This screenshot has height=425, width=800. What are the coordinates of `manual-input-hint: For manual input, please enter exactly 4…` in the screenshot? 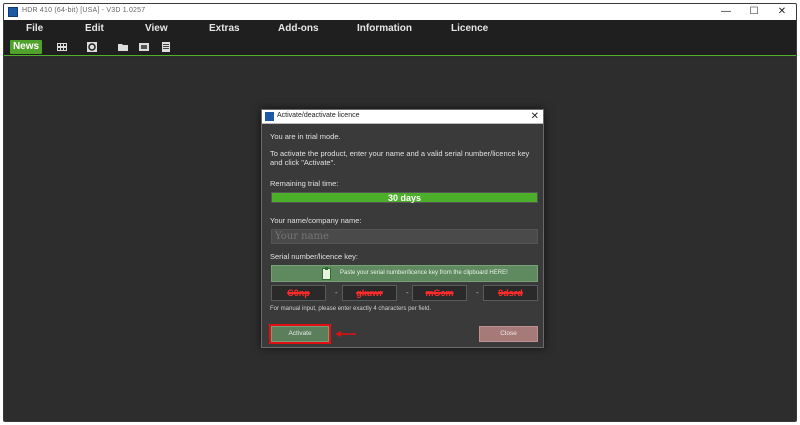 It's located at (351, 309).